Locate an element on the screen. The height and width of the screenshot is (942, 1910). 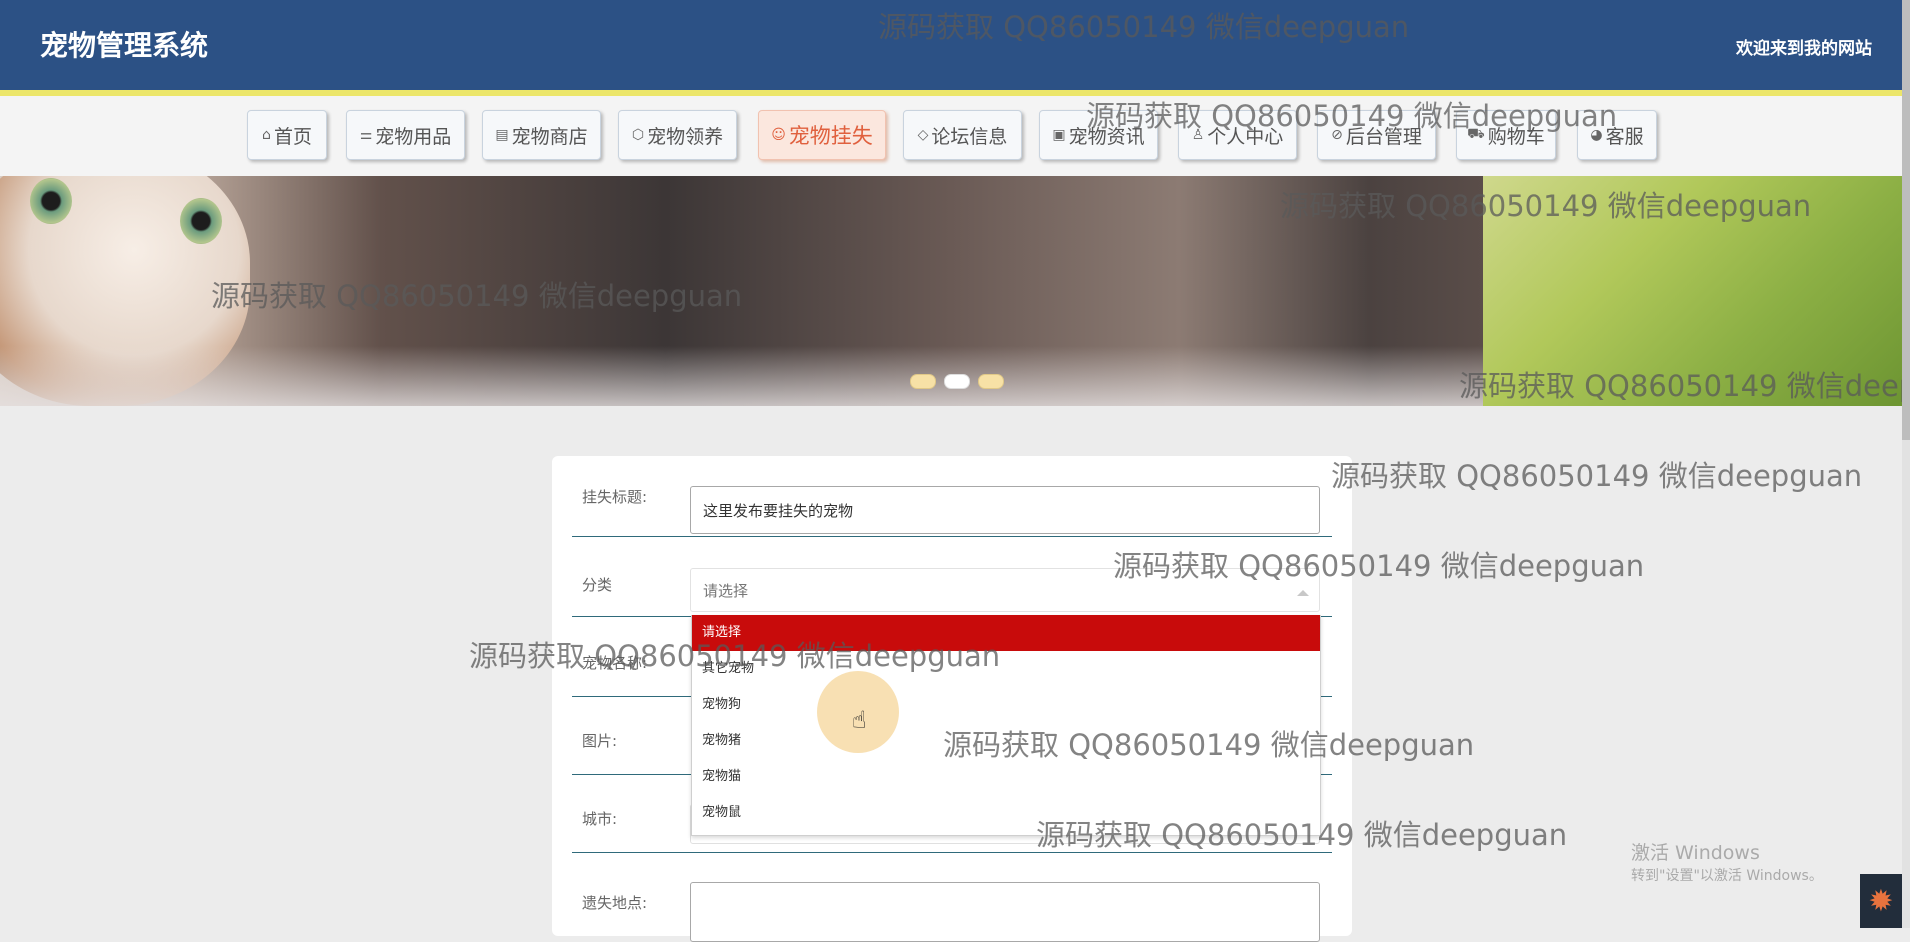
site-title: 宠物管理系统 is located at coordinates (124, 44).